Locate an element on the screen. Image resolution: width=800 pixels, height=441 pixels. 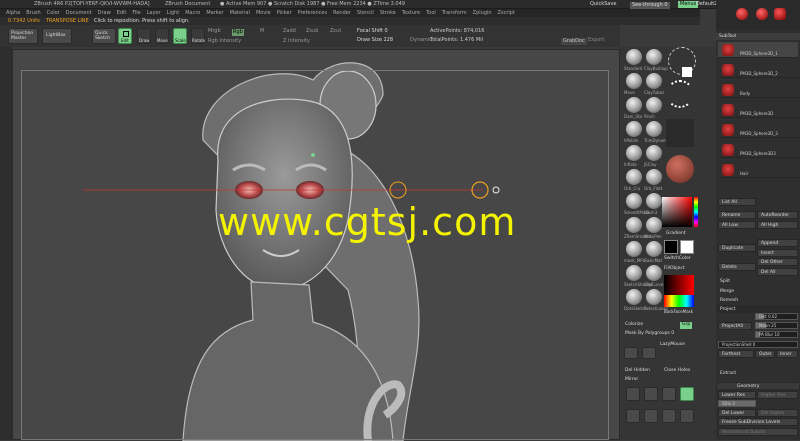
menu-item: Texture is located at coordinates (411, 13).